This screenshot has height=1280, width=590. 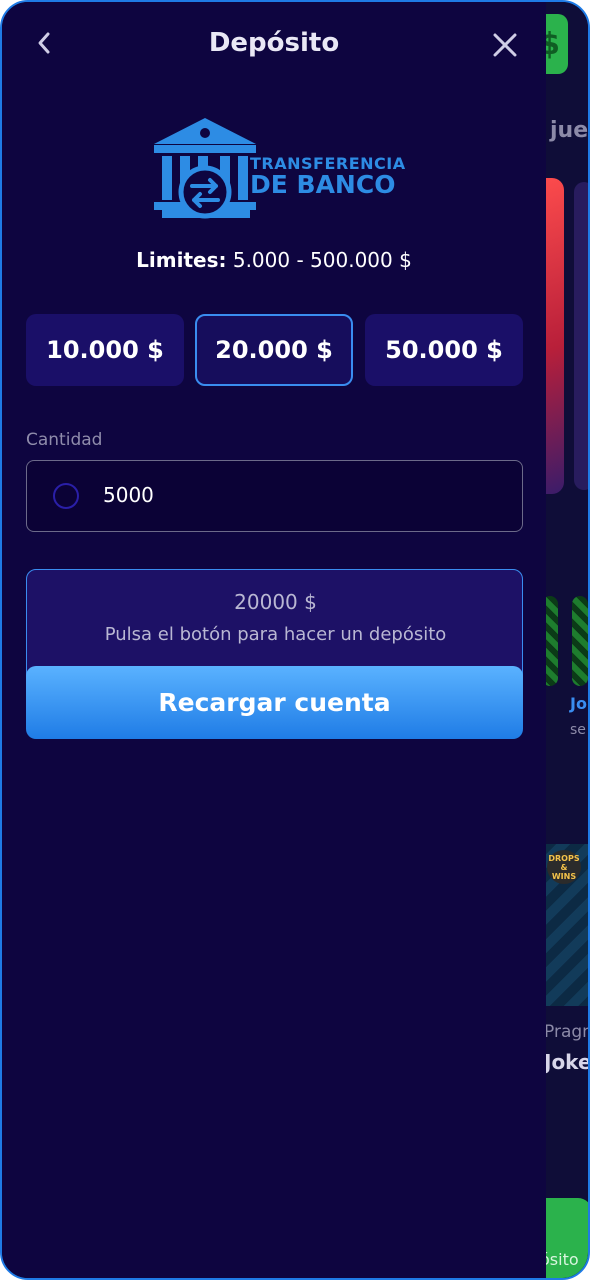 What do you see at coordinates (275, 634) in the screenshot?
I see `summary-message: Pulsa el botón para hacer un depósito` at bounding box center [275, 634].